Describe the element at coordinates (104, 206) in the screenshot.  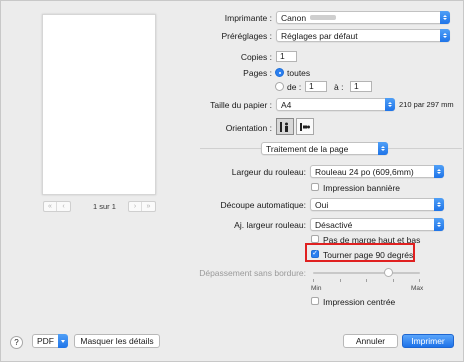
I see `page-count: 1 sur 1` at that location.